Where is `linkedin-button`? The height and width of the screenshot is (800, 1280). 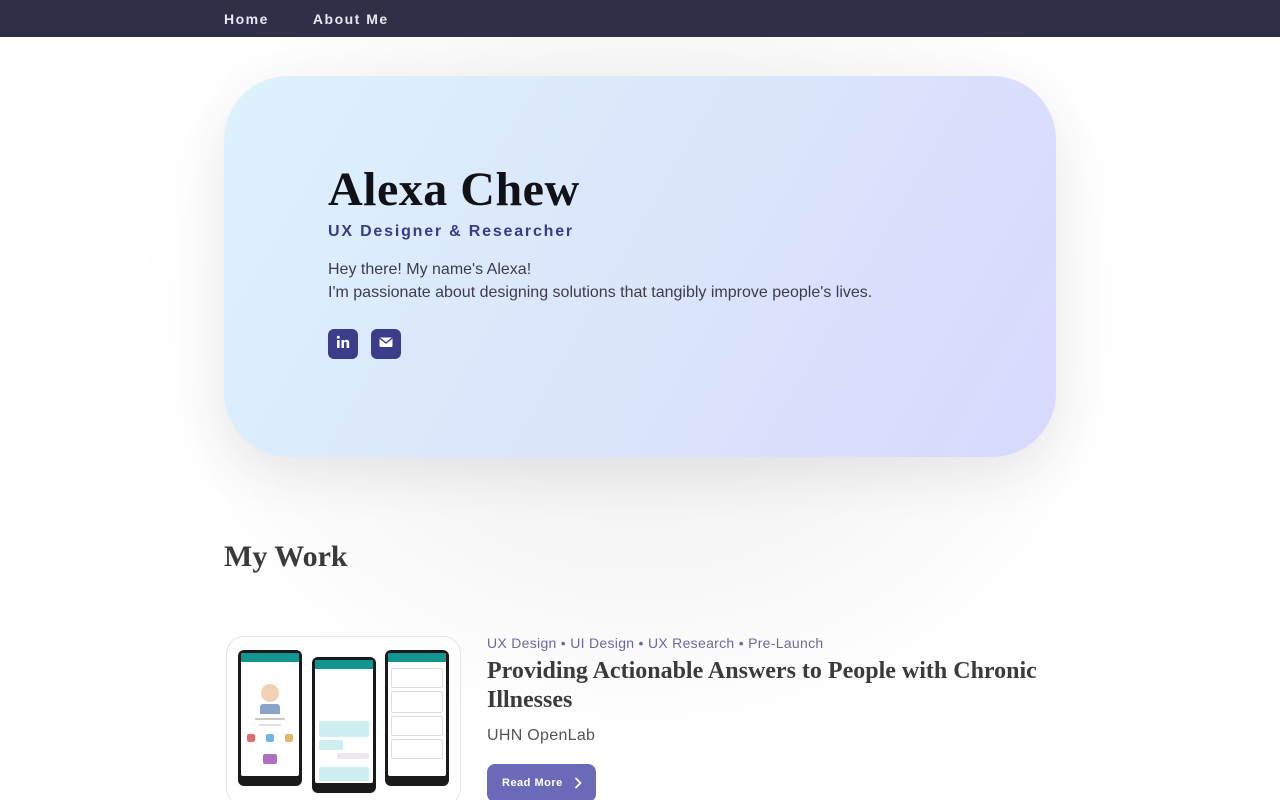 linkedin-button is located at coordinates (343, 344).